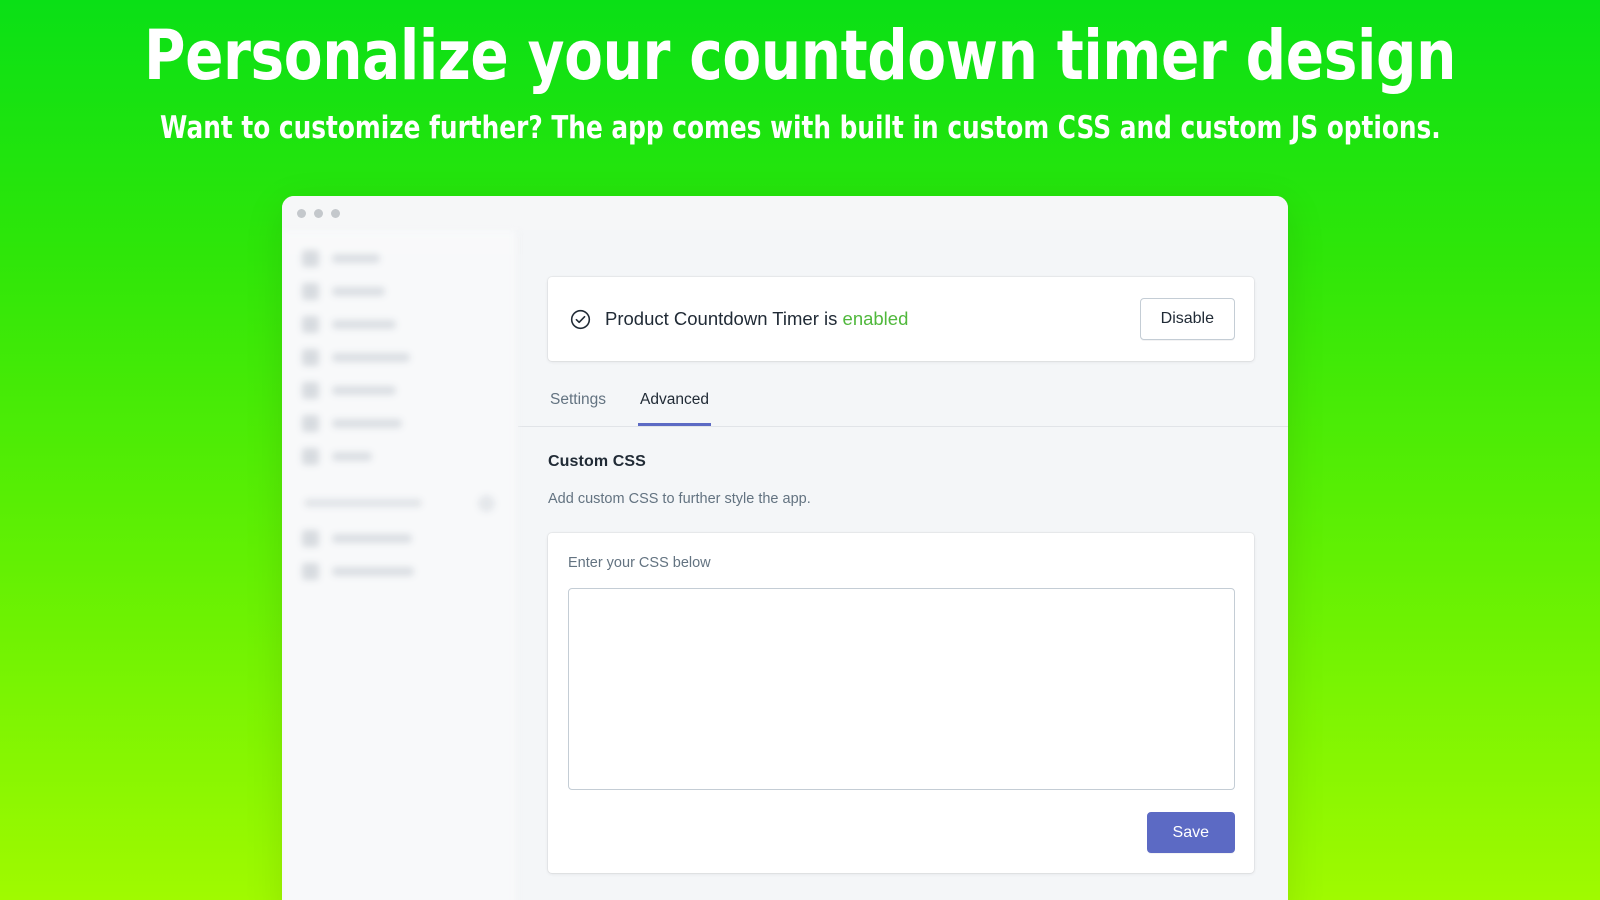 This screenshot has width=1600, height=900. I want to click on sidebar-item-discounts: Discounts, so click(399, 423).